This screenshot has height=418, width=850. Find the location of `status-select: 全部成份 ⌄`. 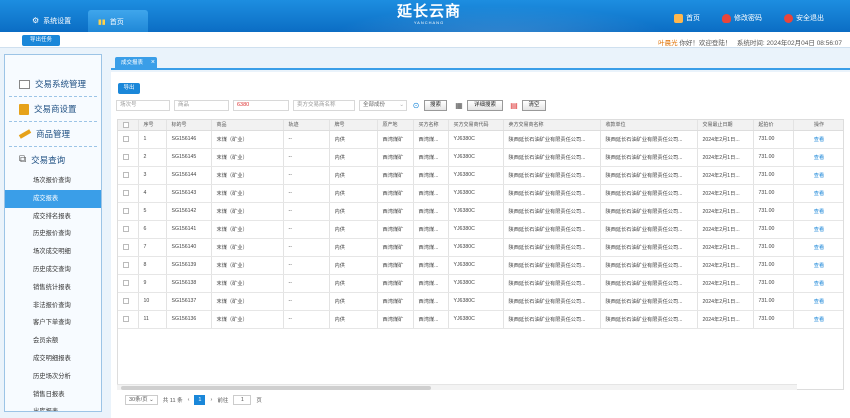

status-select: 全部成份 ⌄ is located at coordinates (383, 105).